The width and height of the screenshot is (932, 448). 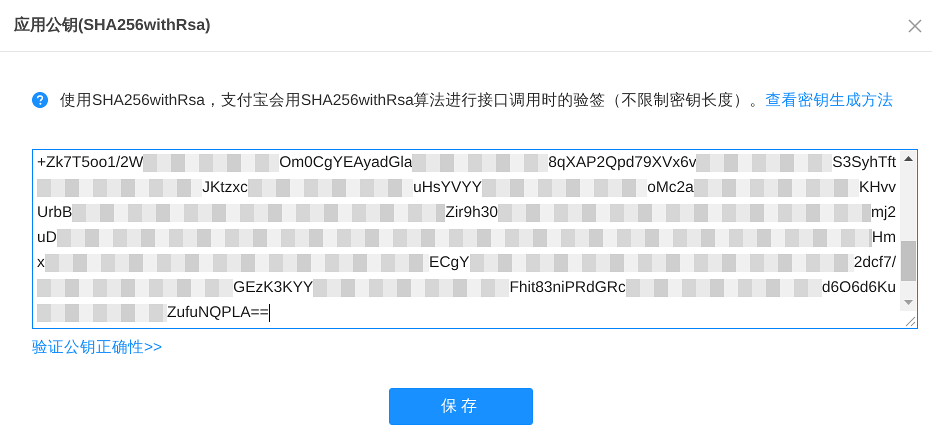 I want to click on dialog-title: 应用公钥(SHA256withRsa), so click(x=112, y=25).